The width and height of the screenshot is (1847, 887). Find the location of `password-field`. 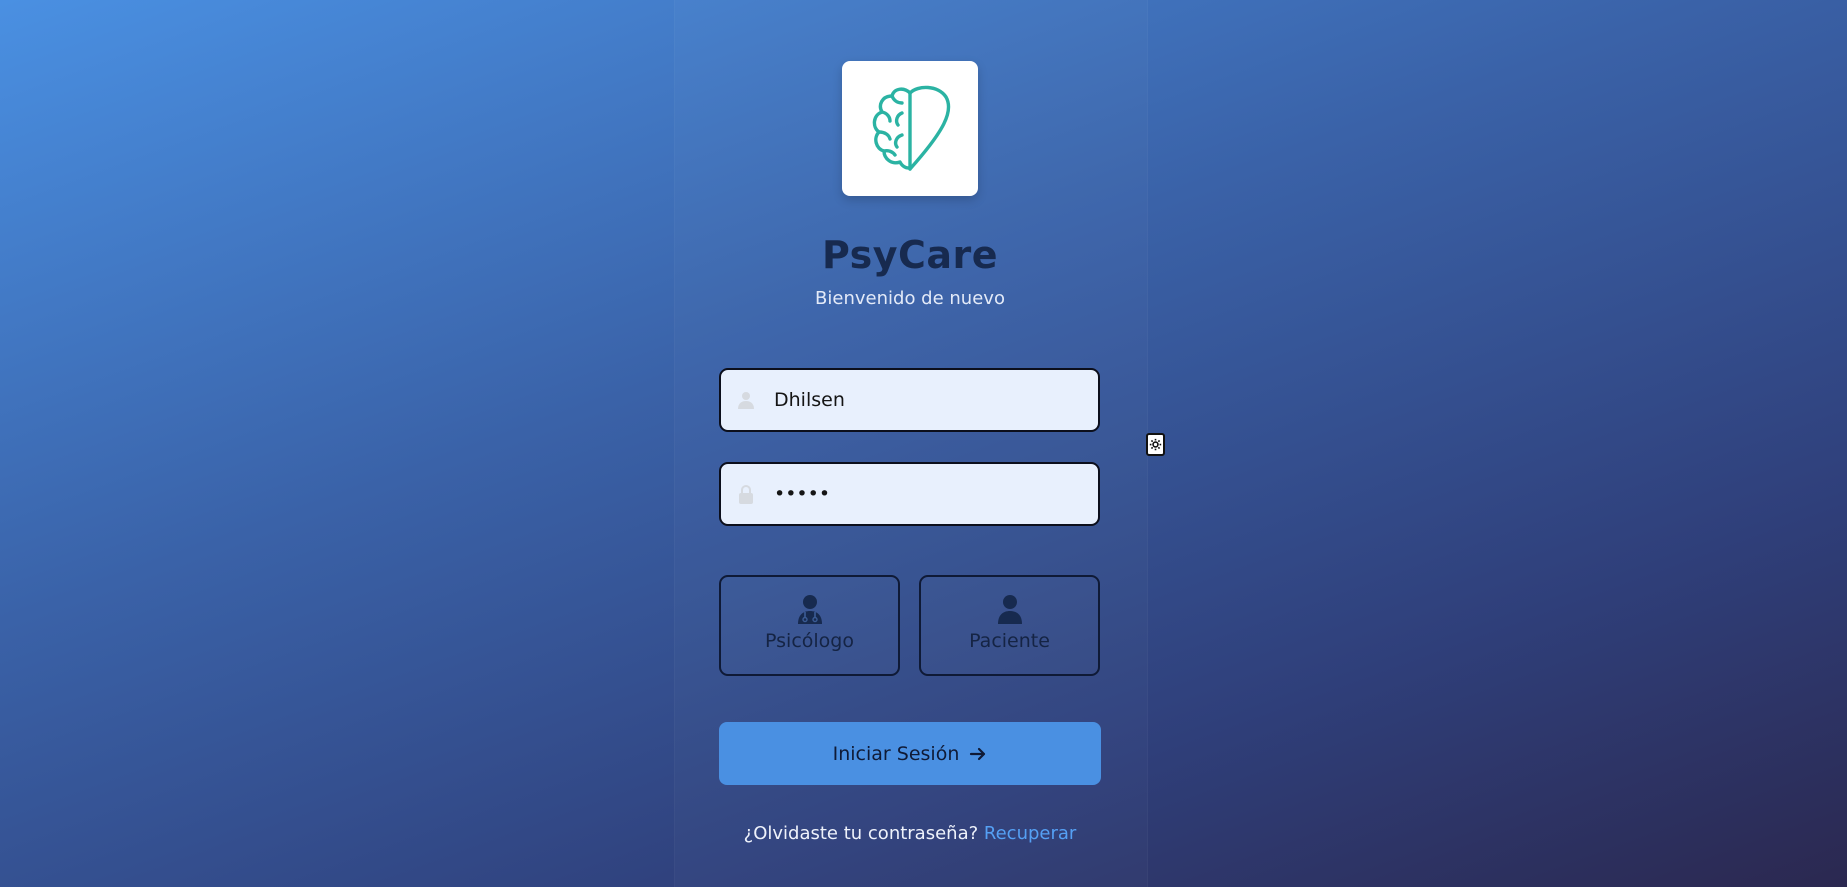

password-field is located at coordinates (909, 494).